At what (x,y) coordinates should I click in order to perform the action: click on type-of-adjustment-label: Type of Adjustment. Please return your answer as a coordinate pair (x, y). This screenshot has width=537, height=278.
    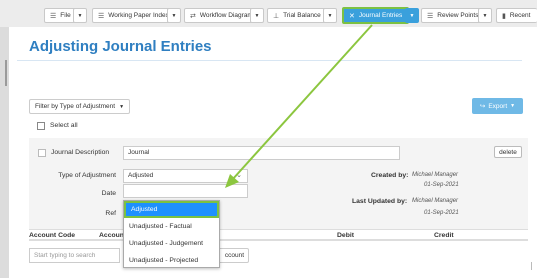
    Looking at the image, I should click on (87, 175).